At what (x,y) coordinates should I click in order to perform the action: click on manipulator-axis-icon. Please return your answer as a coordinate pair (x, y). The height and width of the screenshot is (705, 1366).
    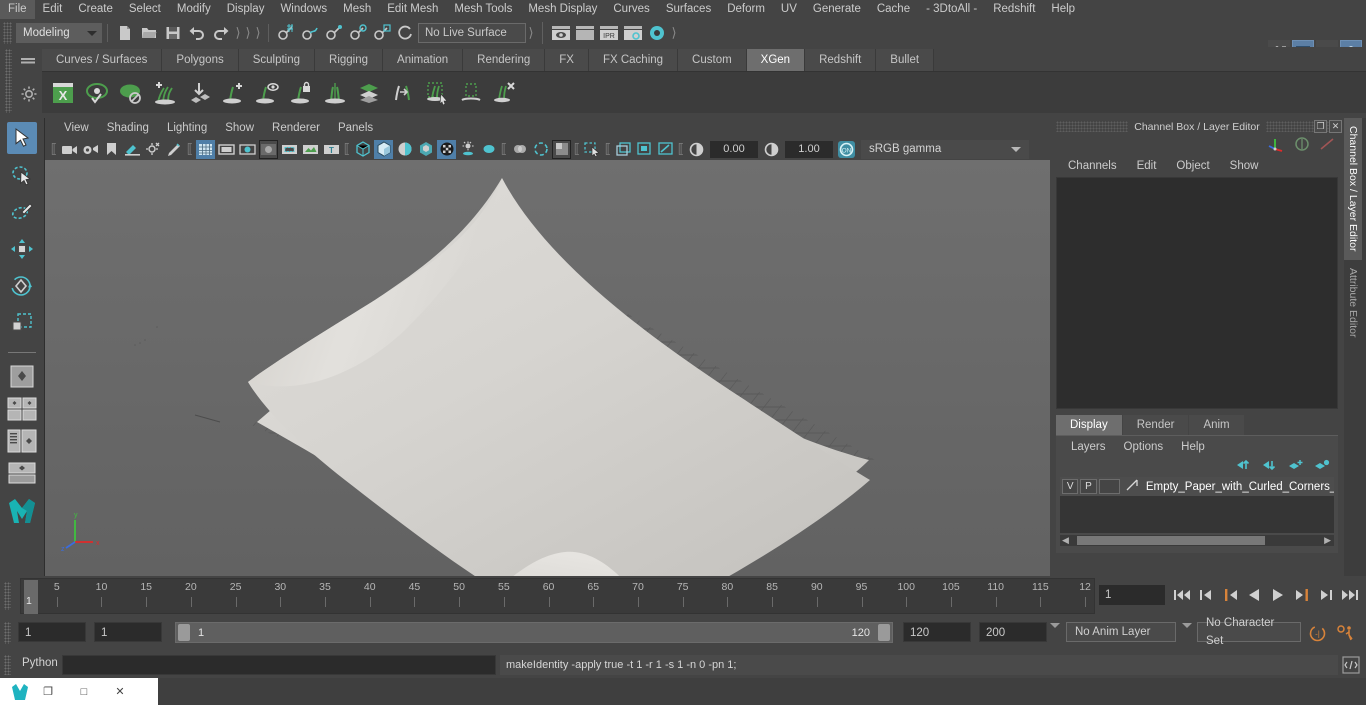
    Looking at the image, I should click on (1277, 145).